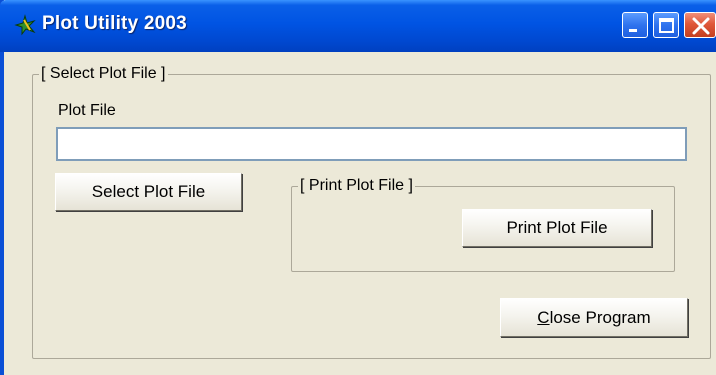  I want to click on print-plot-file-legend: [ Print Plot File ], so click(356, 186).